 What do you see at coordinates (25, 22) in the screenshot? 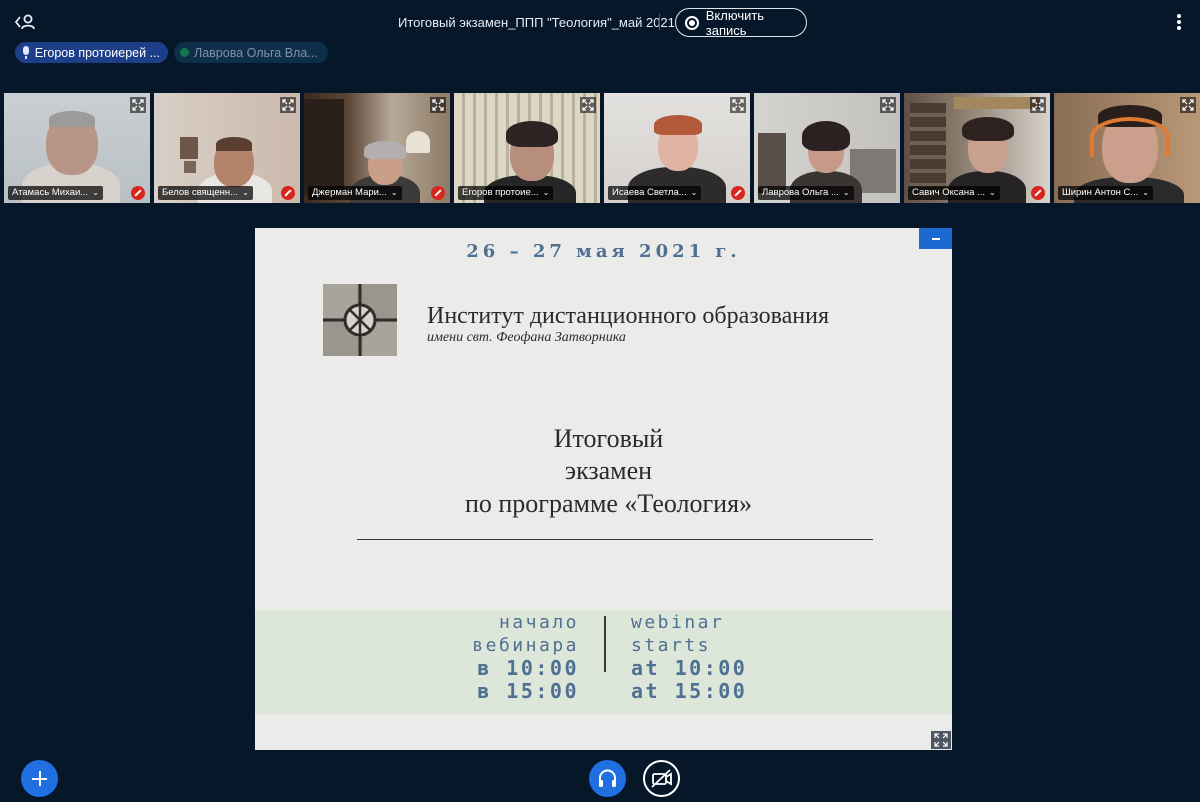
I see `users-toggle-icon` at bounding box center [25, 22].